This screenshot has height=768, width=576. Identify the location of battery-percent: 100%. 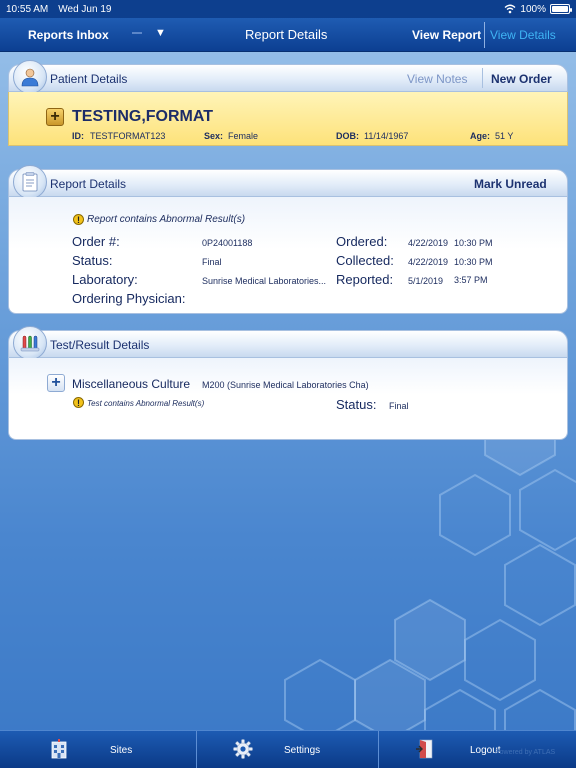
(533, 9).